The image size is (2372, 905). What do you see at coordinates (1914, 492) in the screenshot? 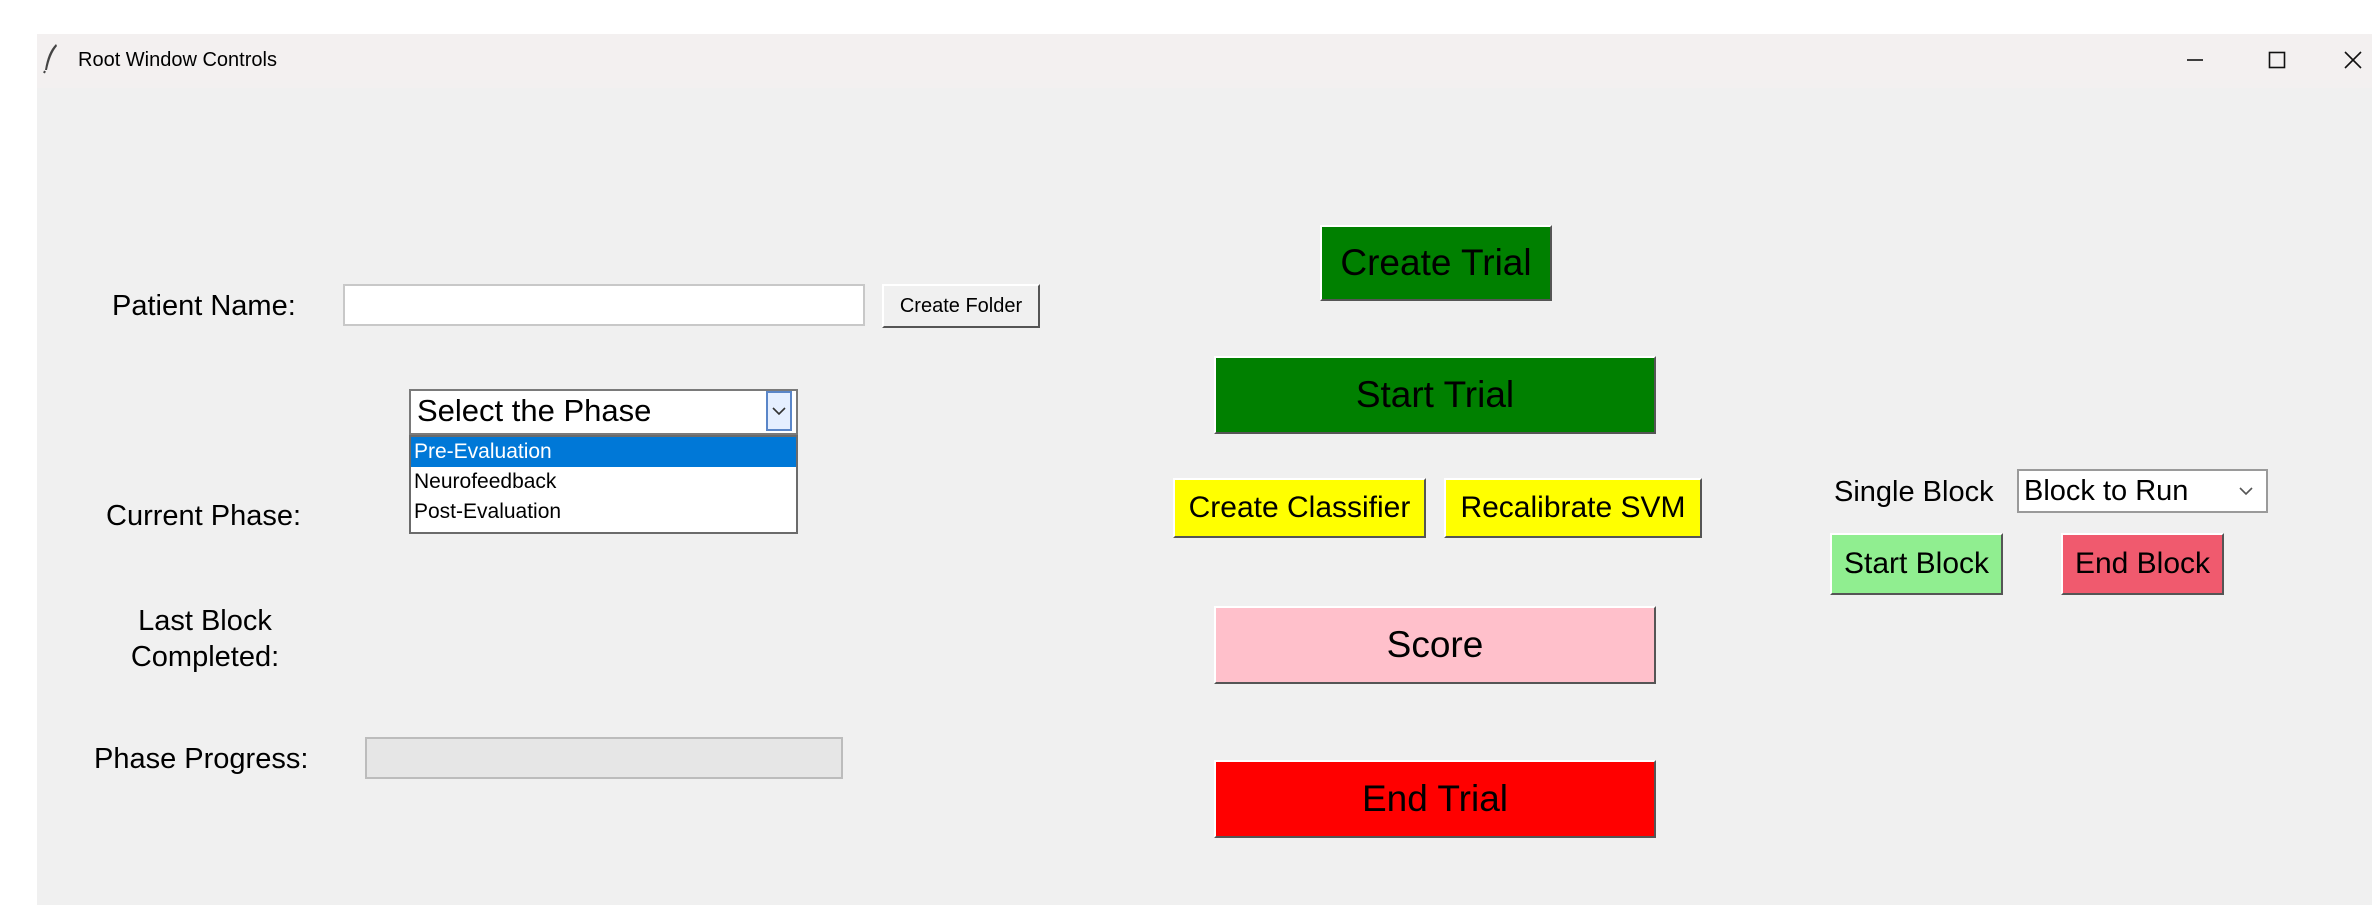
I see `single-block-label: Single Block` at bounding box center [1914, 492].